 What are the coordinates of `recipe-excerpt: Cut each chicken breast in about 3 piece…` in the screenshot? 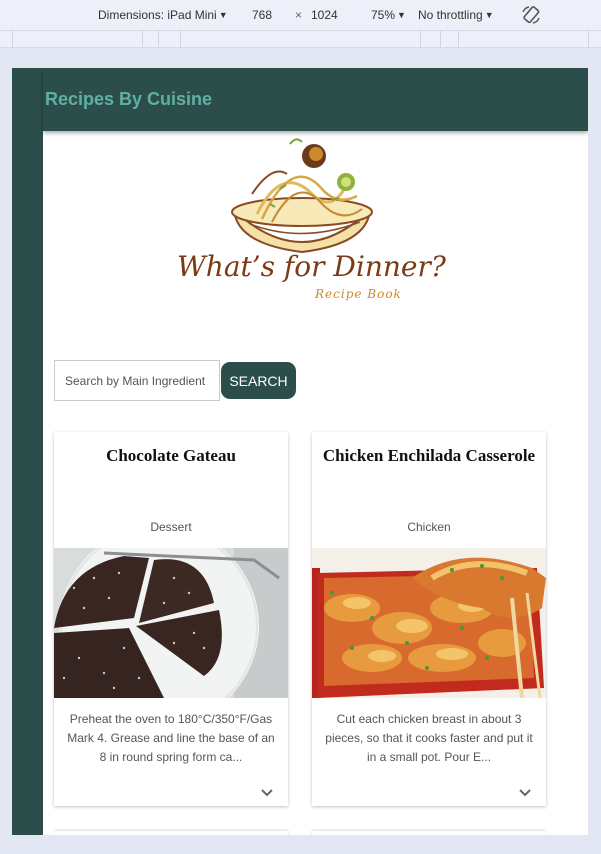 It's located at (429, 738).